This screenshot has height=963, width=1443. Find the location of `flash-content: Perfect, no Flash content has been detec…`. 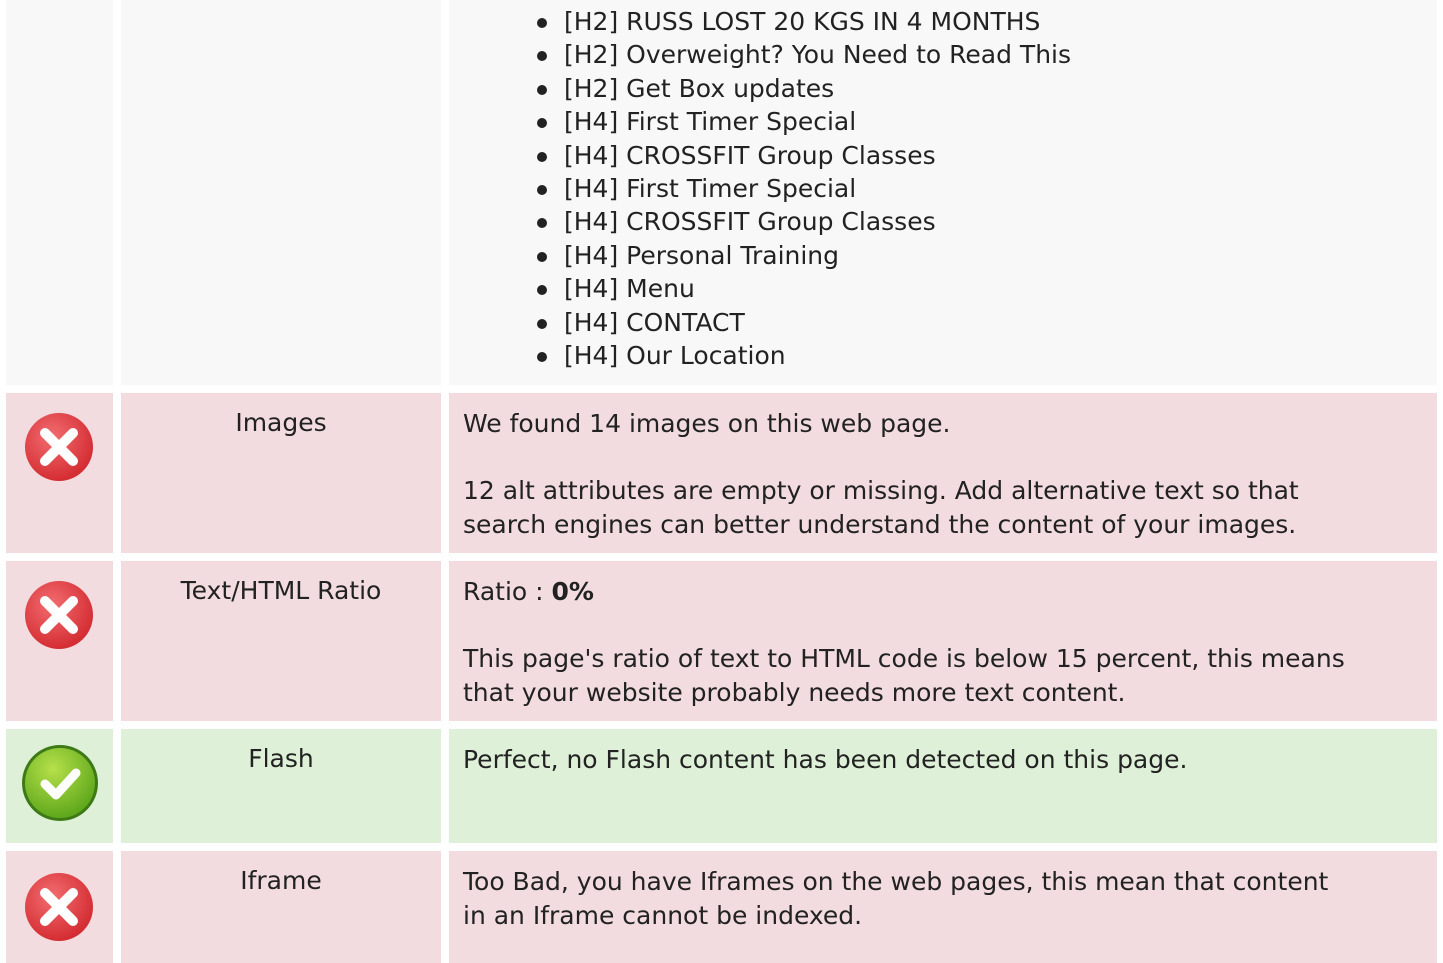

flash-content: Perfect, no Flash content has been detec… is located at coordinates (943, 786).